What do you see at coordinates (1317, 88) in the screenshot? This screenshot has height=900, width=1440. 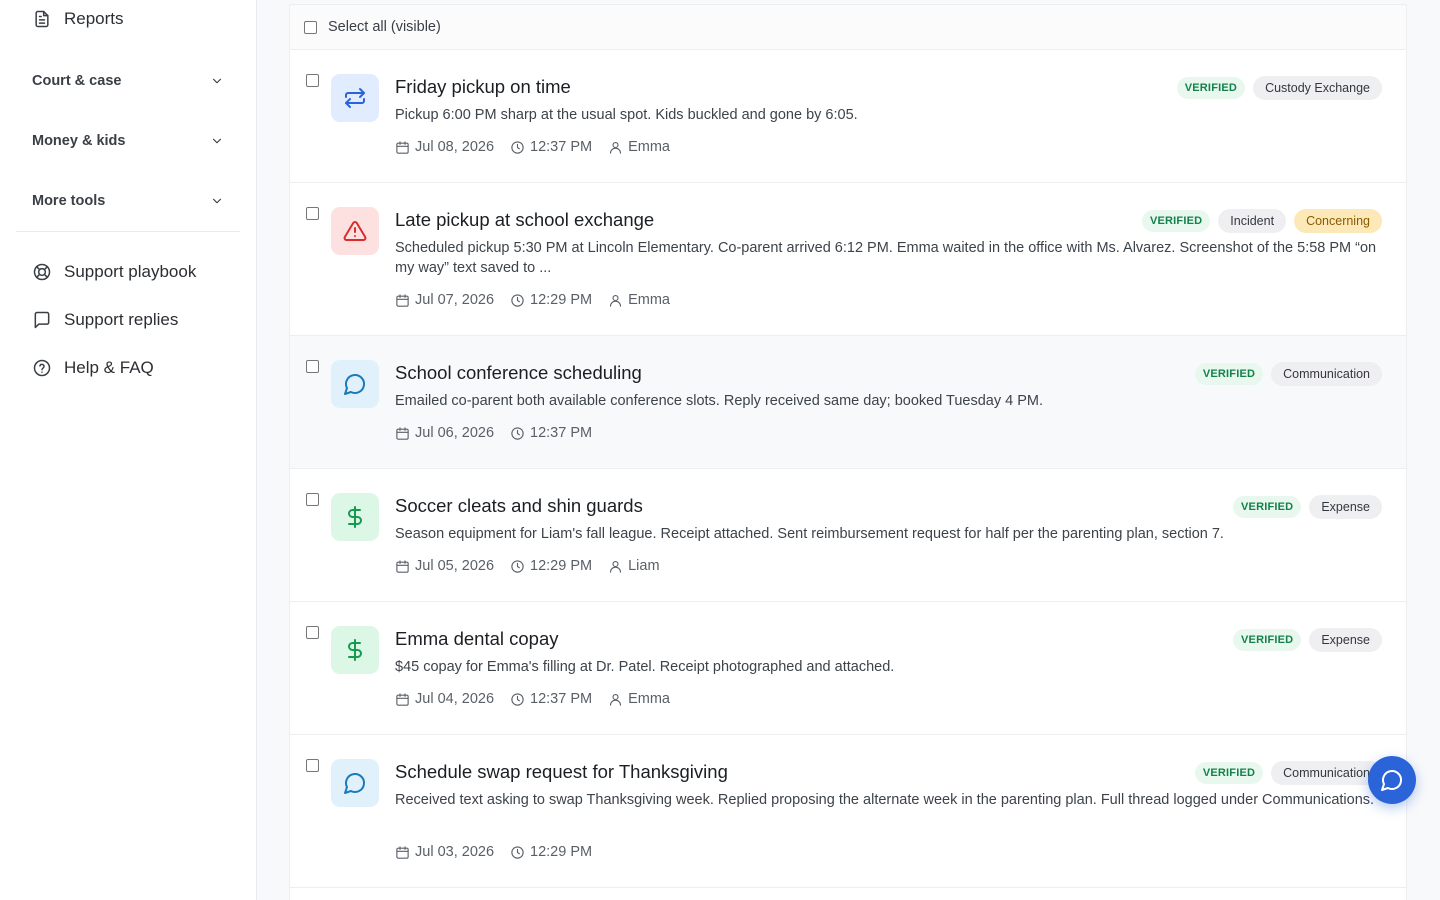 I see `category-badge: Custody Exchange` at bounding box center [1317, 88].